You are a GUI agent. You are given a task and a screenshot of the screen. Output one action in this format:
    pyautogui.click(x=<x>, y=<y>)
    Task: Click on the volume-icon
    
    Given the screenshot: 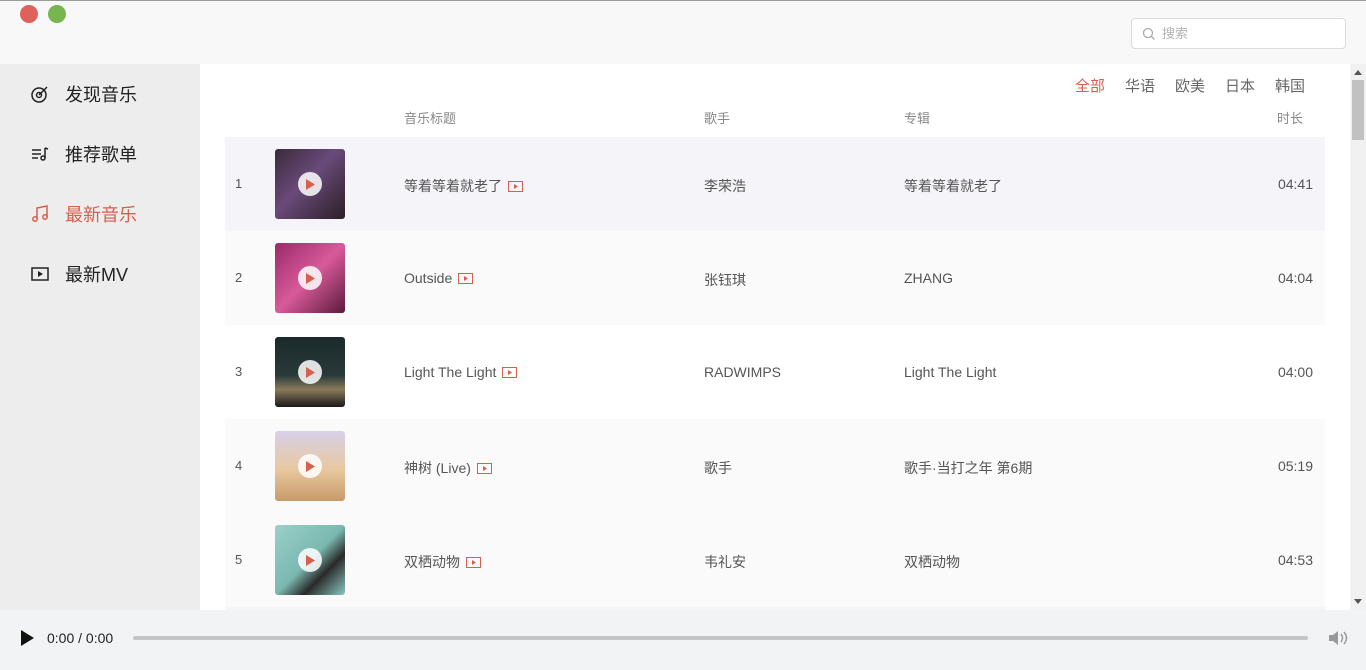 What is the action you would take?
    pyautogui.click(x=1339, y=638)
    